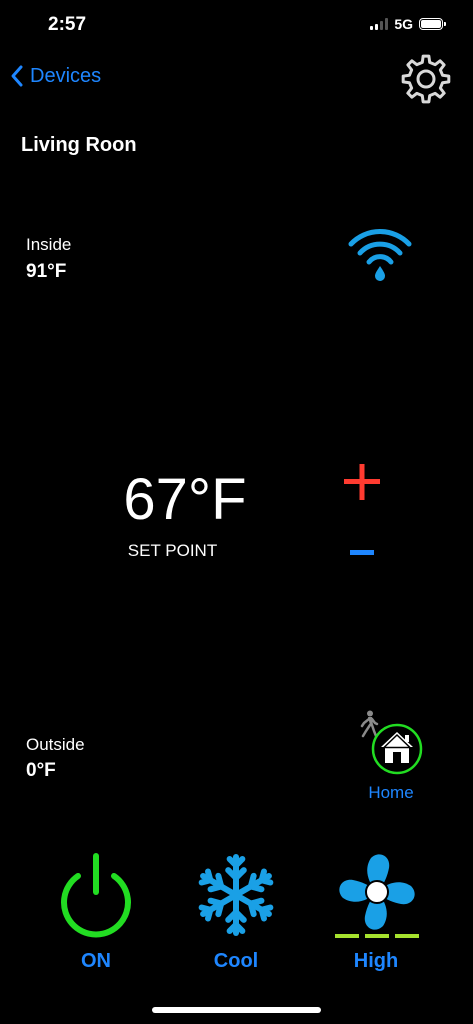 Image resolution: width=473 pixels, height=1024 pixels. Describe the element at coordinates (391, 793) in the screenshot. I see `occupancy-label: Home` at that location.